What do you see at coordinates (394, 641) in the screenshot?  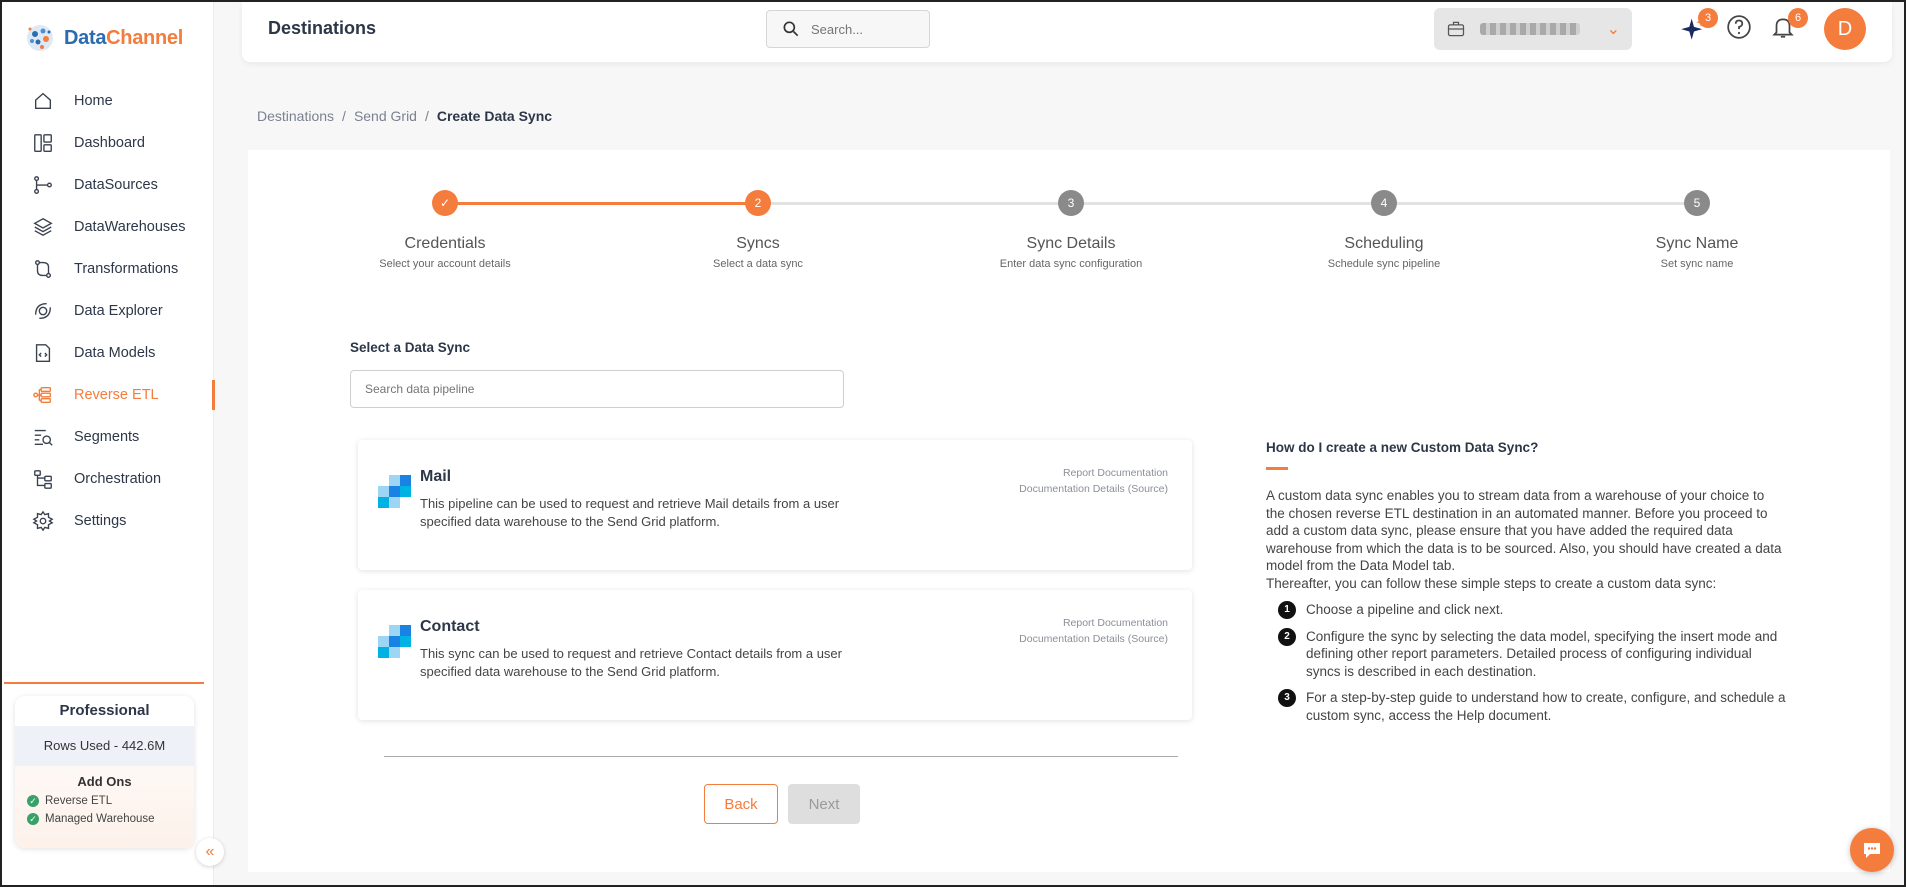 I see `sendgrid-icon` at bounding box center [394, 641].